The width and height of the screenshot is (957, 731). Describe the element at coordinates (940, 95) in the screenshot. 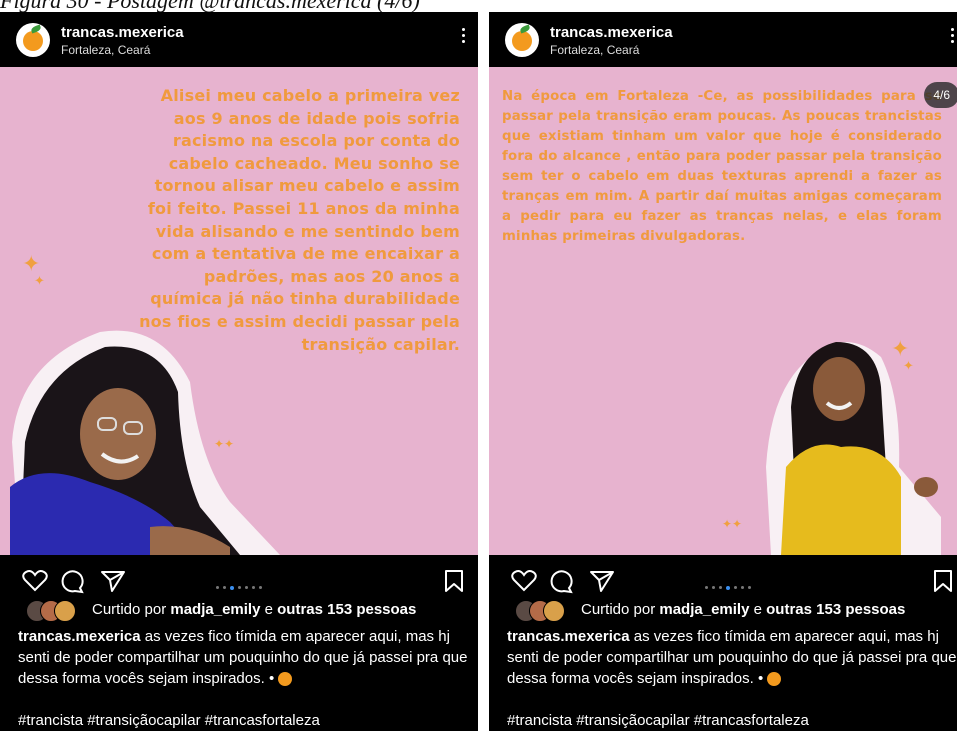

I see `carousel-counter: 4/6` at that location.